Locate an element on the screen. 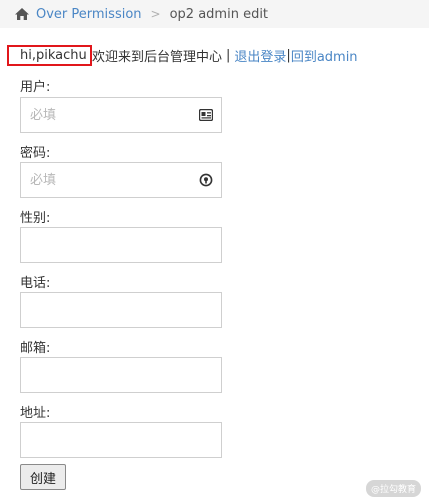 Image resolution: width=429 pixels, height=502 pixels. phone-input is located at coordinates (115, 310).